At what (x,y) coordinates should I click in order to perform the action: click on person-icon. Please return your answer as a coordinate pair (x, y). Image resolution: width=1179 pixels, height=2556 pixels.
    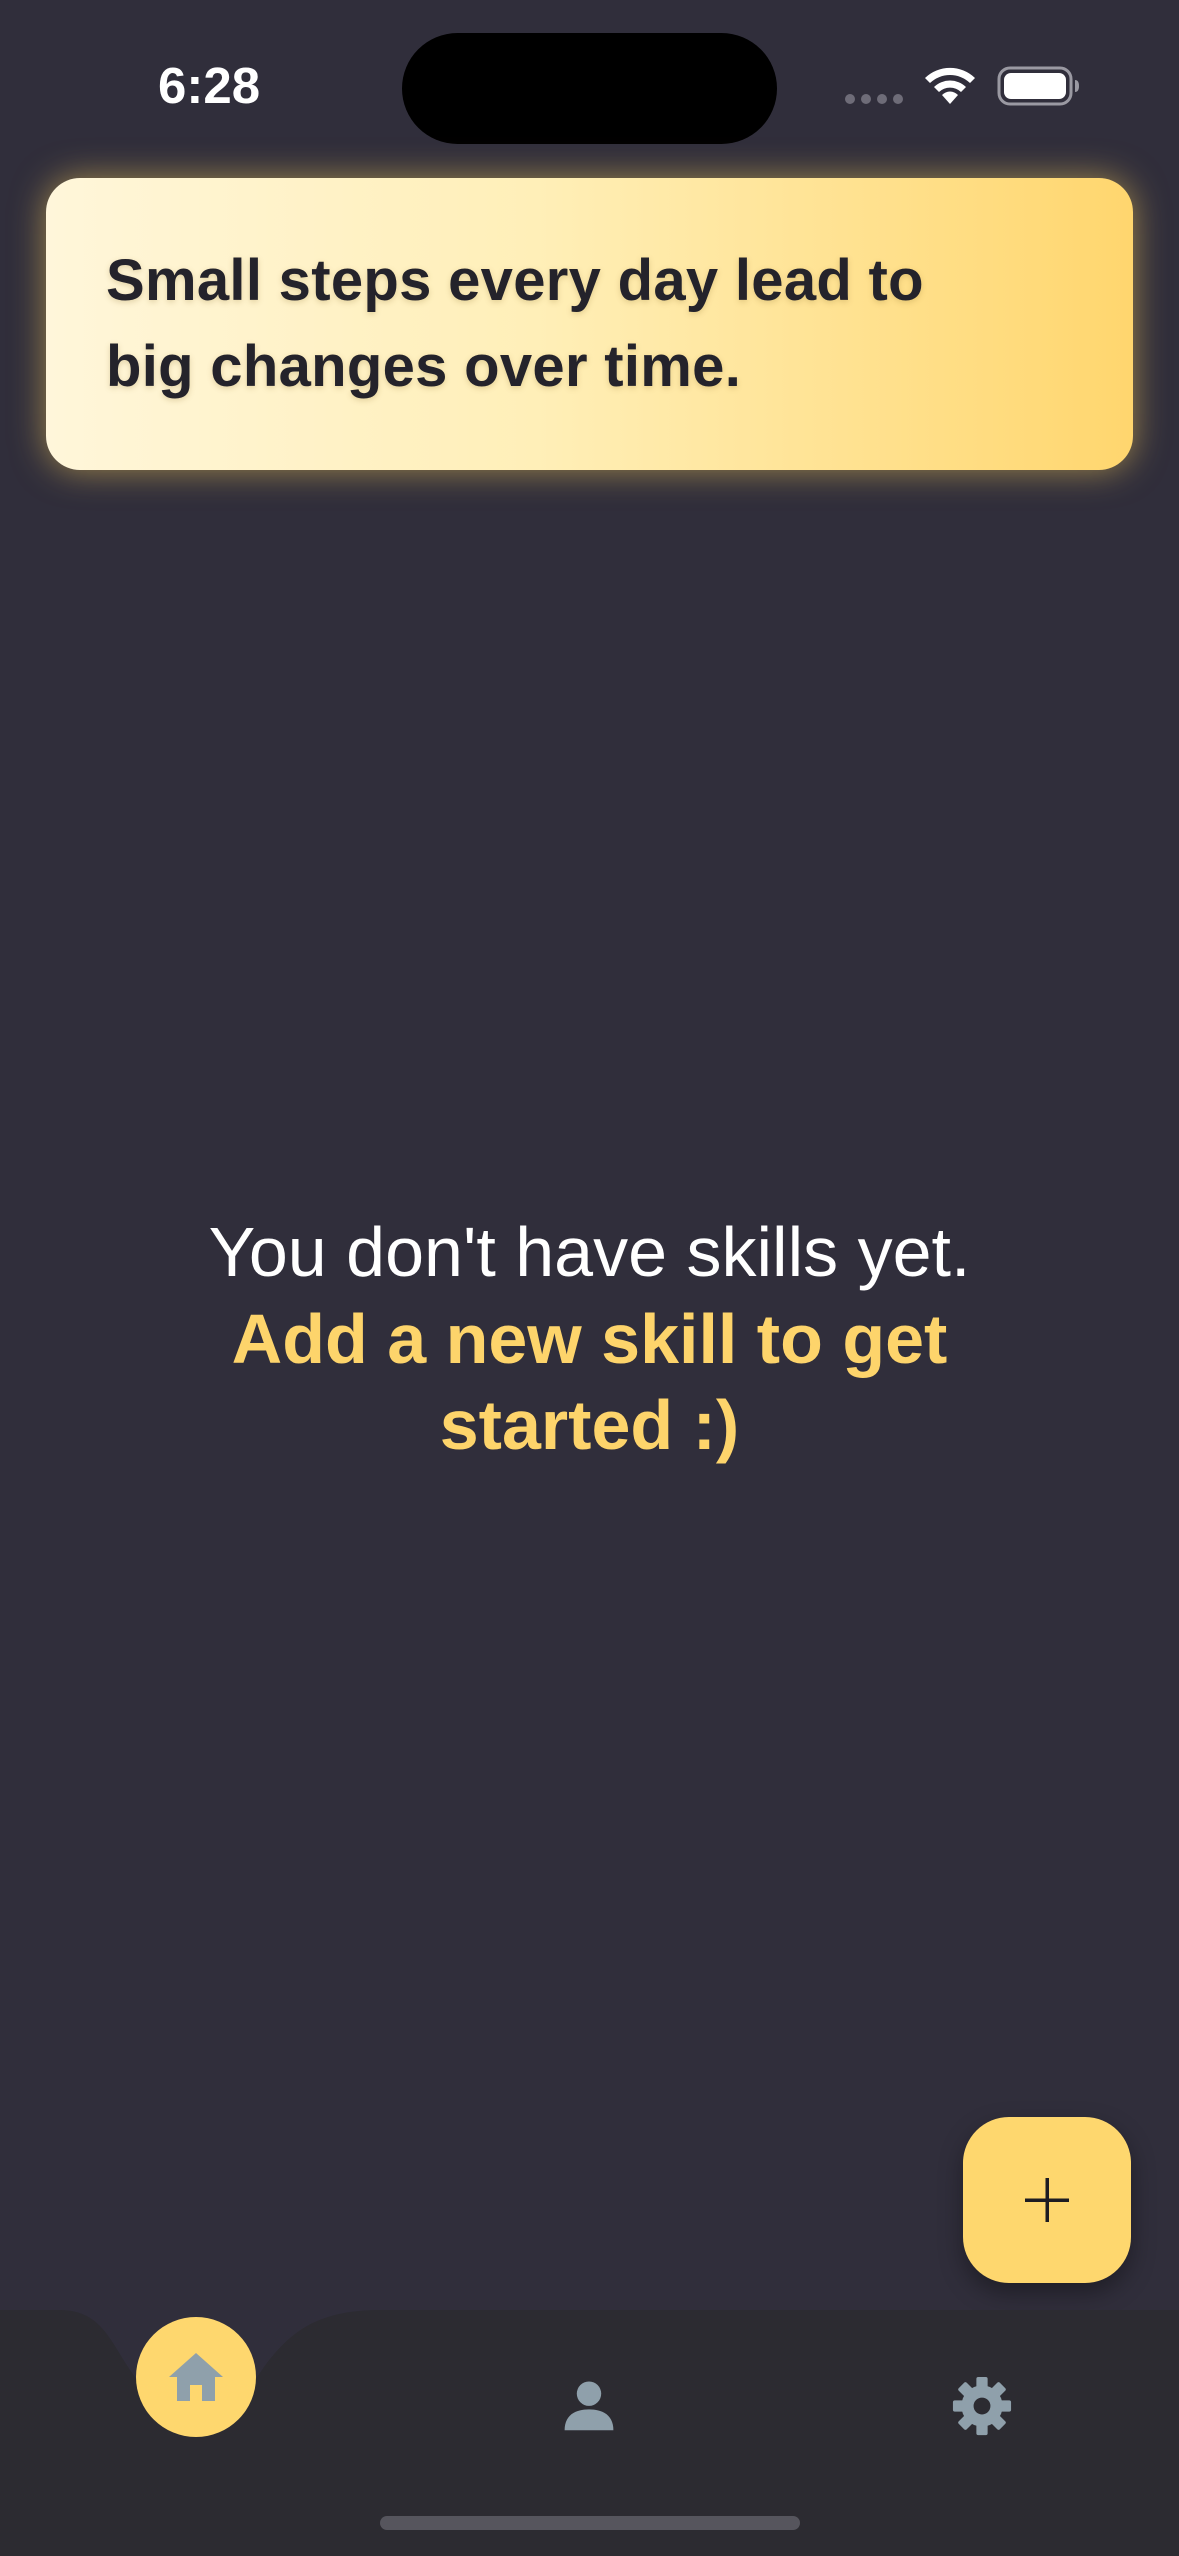
    Looking at the image, I should click on (589, 2406).